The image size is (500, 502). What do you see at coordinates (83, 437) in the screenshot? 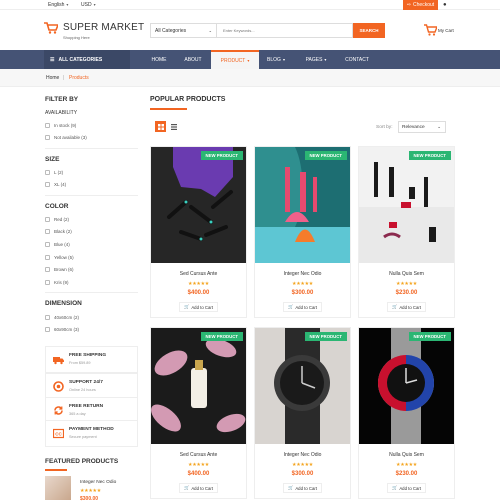
I see `service-subtitle: Secure payment` at bounding box center [83, 437].